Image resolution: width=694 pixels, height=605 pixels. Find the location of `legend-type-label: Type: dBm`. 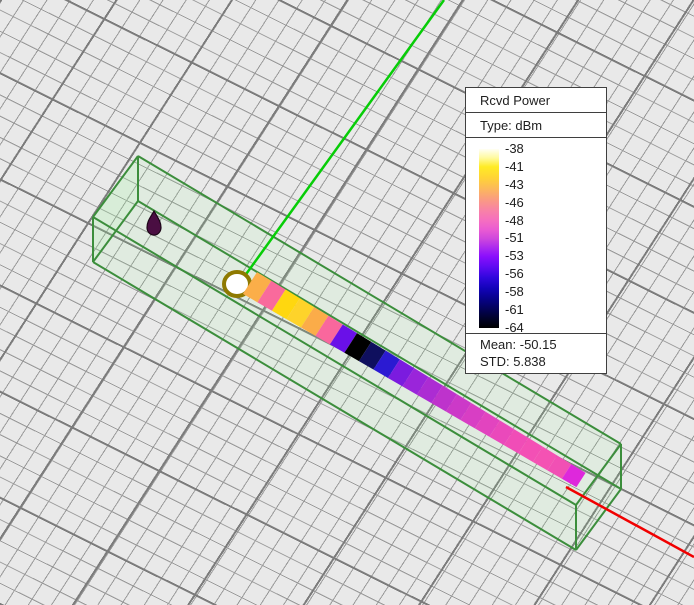

legend-type-label: Type: dBm is located at coordinates (511, 125).